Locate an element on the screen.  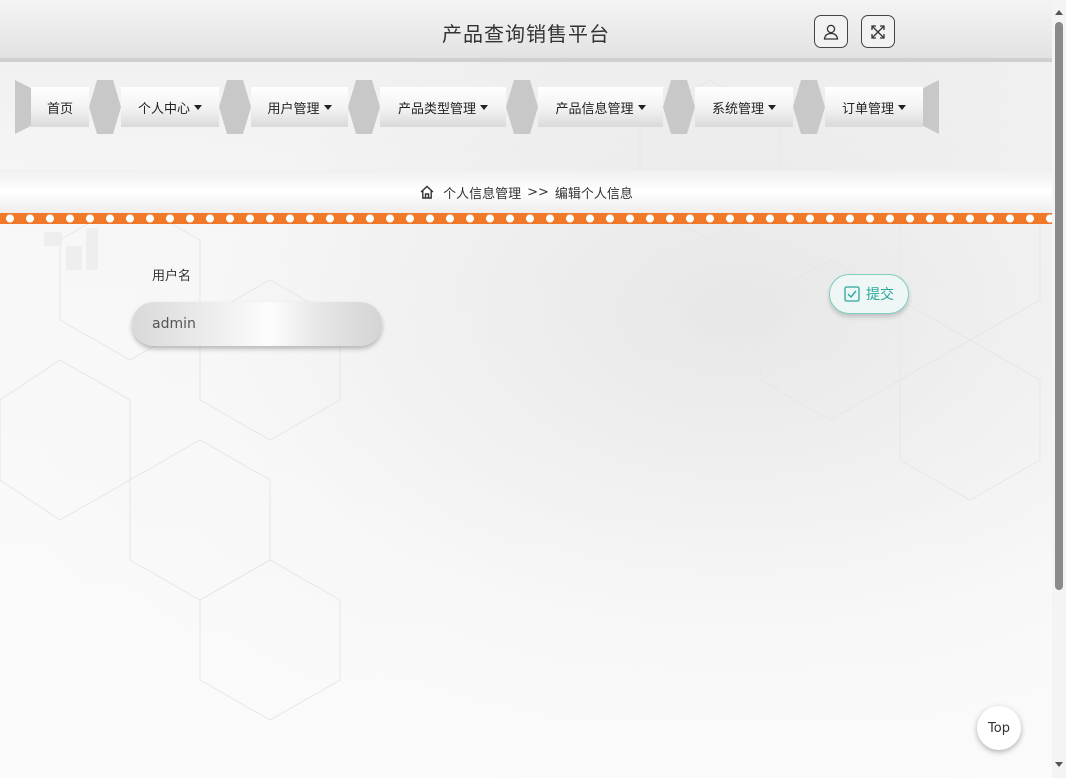
nav-item-product-info-management: 产品信息管理 is located at coordinates (600, 107).